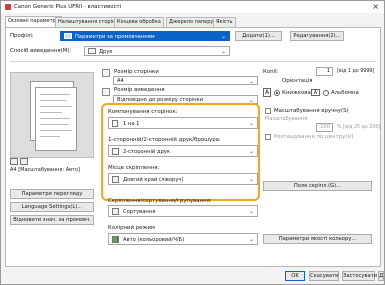  What do you see at coordinates (311, 111) in the screenshot?
I see `manual-scaling-label: Масштабування вручну(S)` at bounding box center [311, 111].